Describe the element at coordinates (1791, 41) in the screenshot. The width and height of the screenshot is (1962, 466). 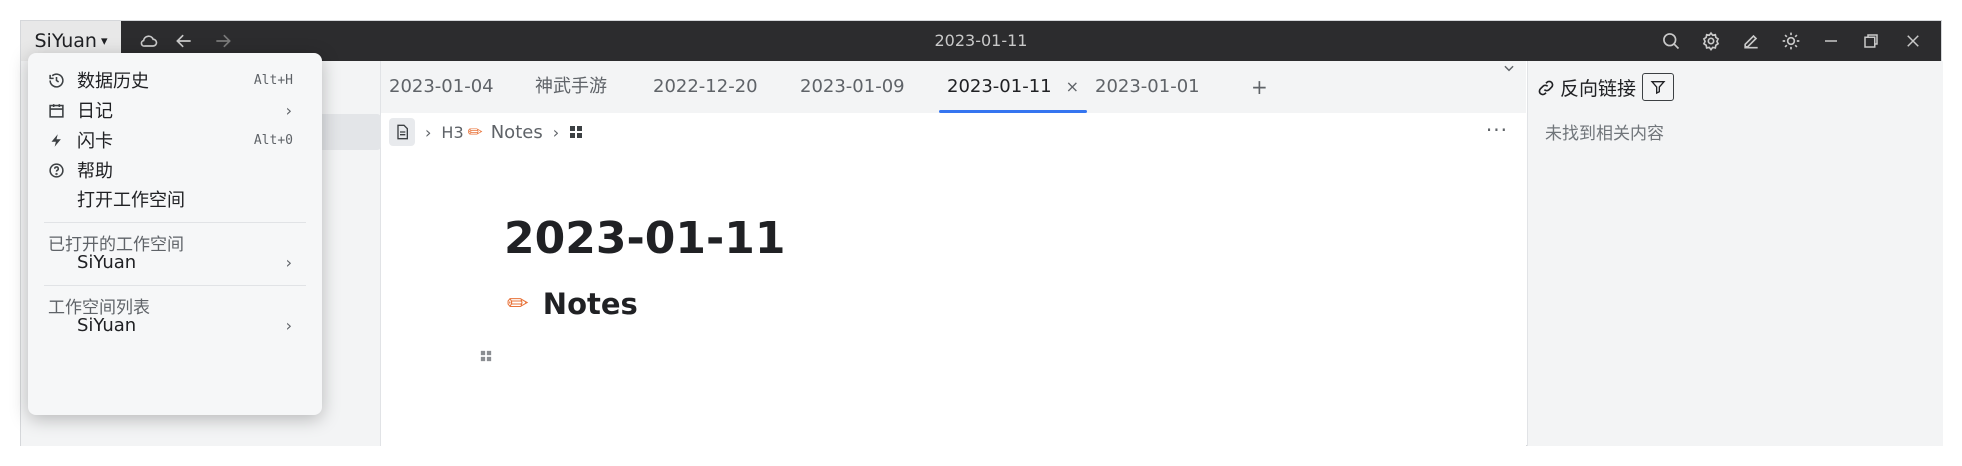
I see `theme-icon` at that location.